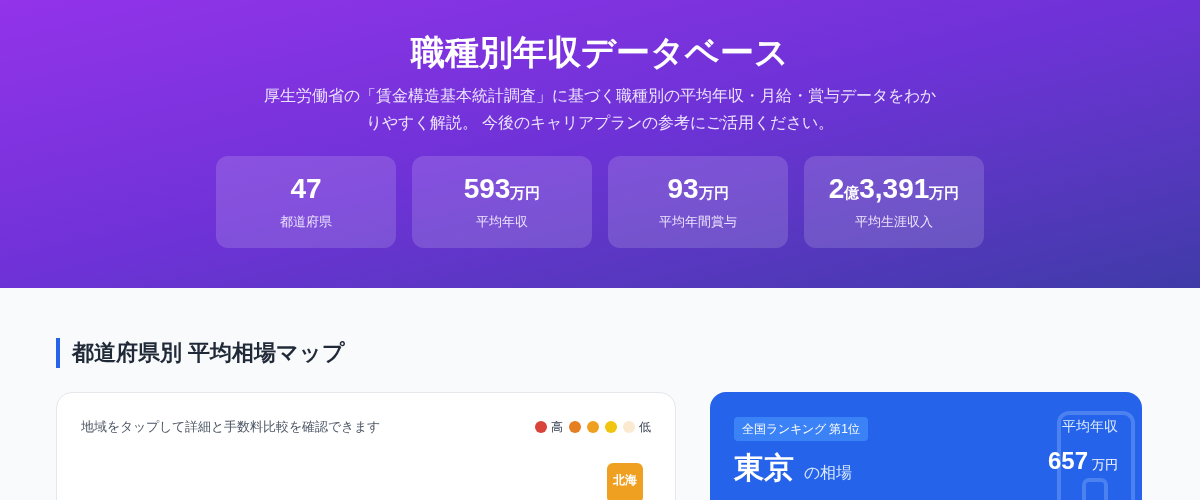 The image size is (1200, 500). What do you see at coordinates (894, 189) in the screenshot?
I see `stat-value: 2億3,391万円` at bounding box center [894, 189].